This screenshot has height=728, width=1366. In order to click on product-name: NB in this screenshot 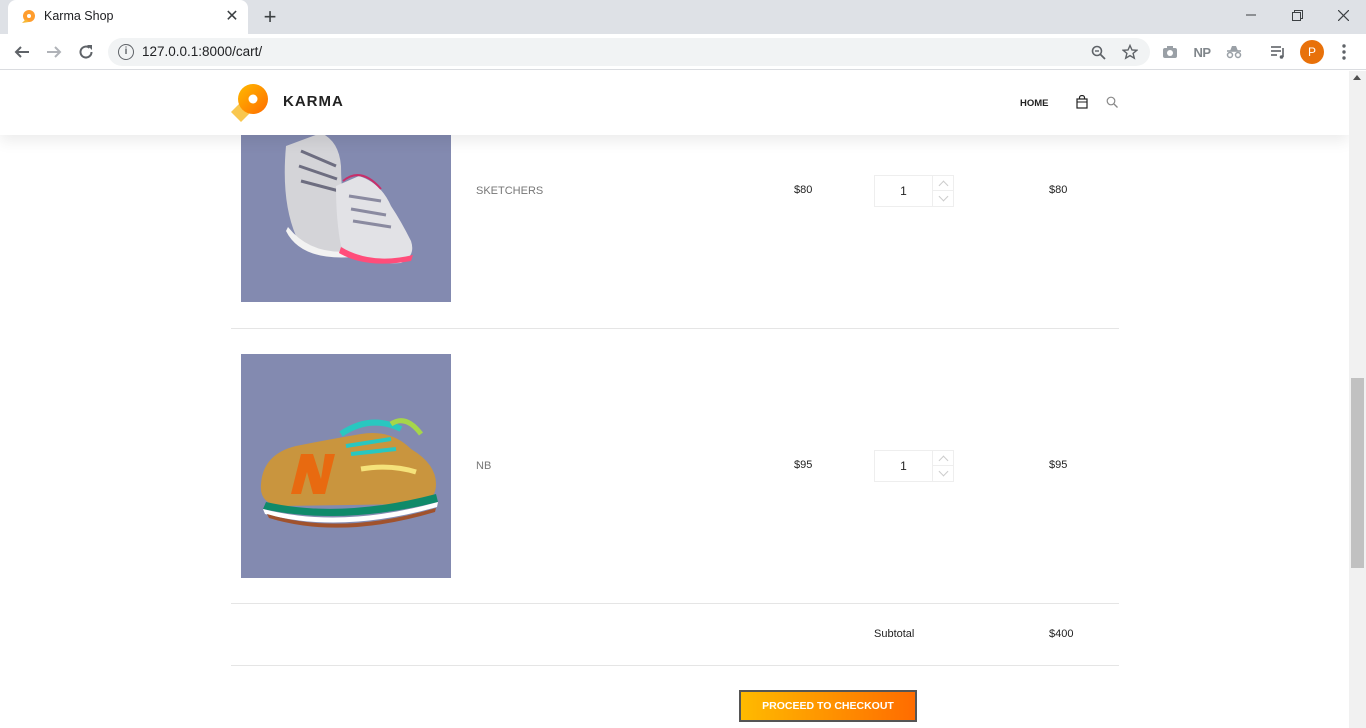, I will do `click(483, 466)`.